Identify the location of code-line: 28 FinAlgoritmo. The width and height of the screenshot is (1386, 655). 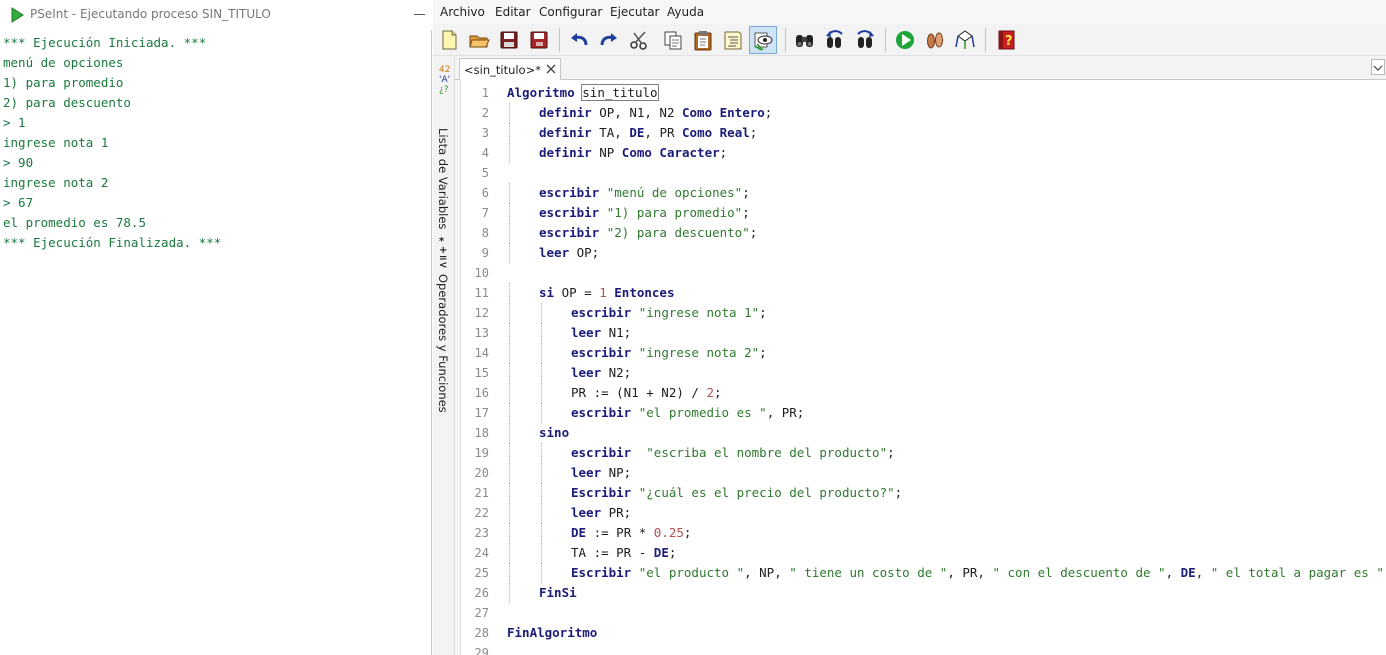
(920, 633).